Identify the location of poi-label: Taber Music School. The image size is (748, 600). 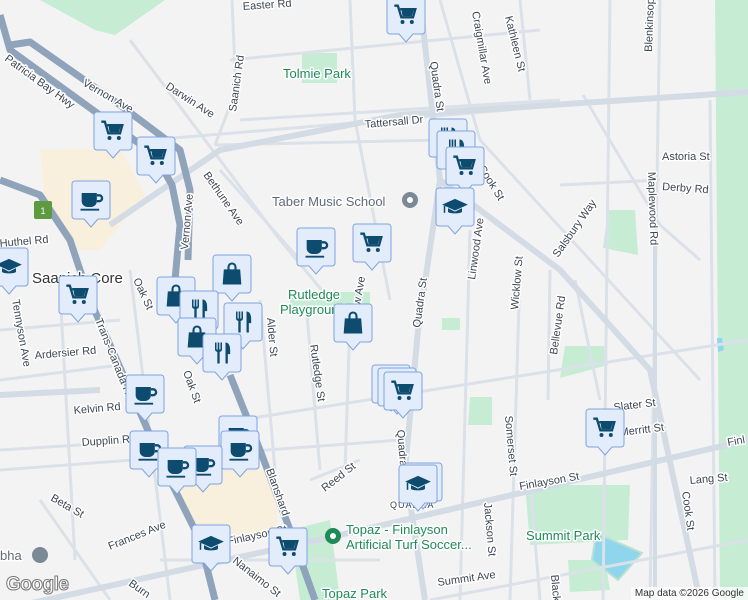
(329, 201).